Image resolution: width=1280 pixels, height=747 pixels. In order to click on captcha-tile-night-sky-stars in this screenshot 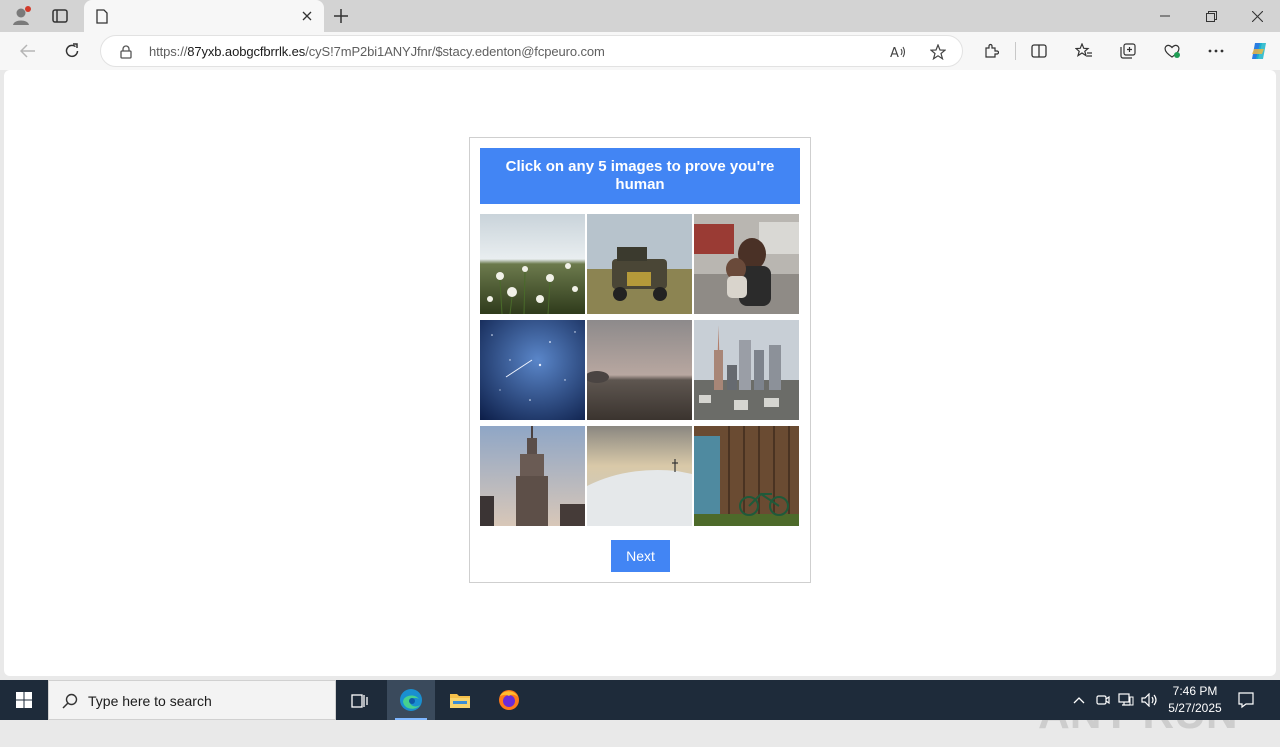, I will do `click(532, 370)`.